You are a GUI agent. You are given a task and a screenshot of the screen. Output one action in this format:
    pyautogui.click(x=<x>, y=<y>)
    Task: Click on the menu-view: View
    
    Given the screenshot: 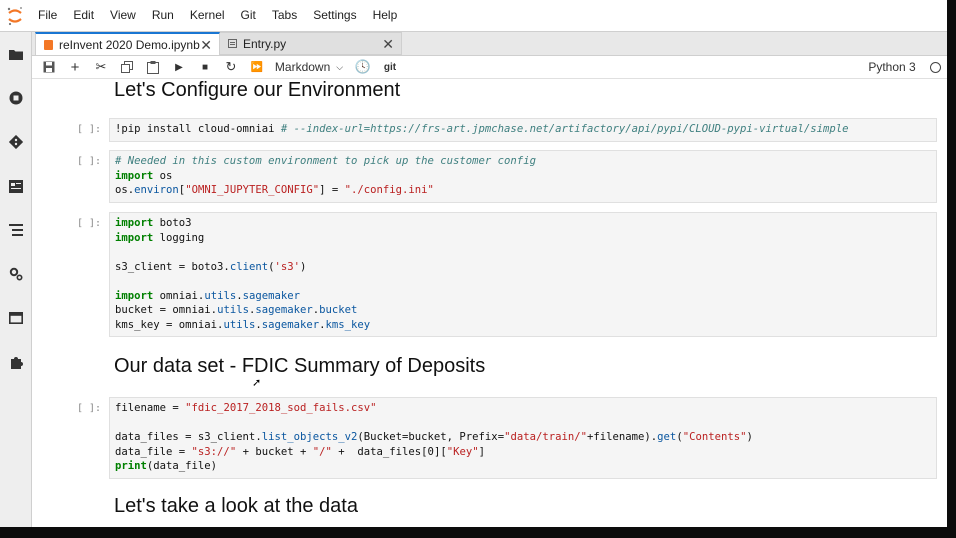 What is the action you would take?
    pyautogui.click(x=123, y=15)
    